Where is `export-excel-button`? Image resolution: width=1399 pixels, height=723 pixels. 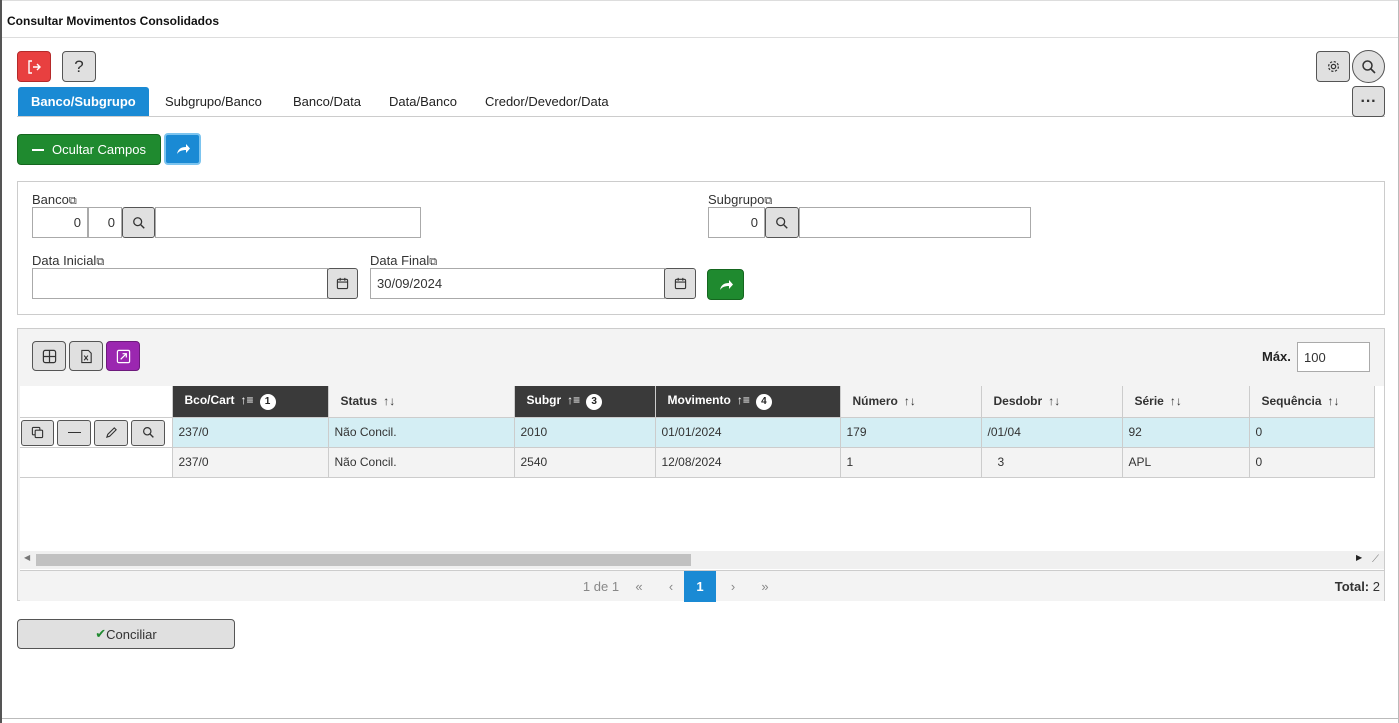
export-excel-button is located at coordinates (86, 356).